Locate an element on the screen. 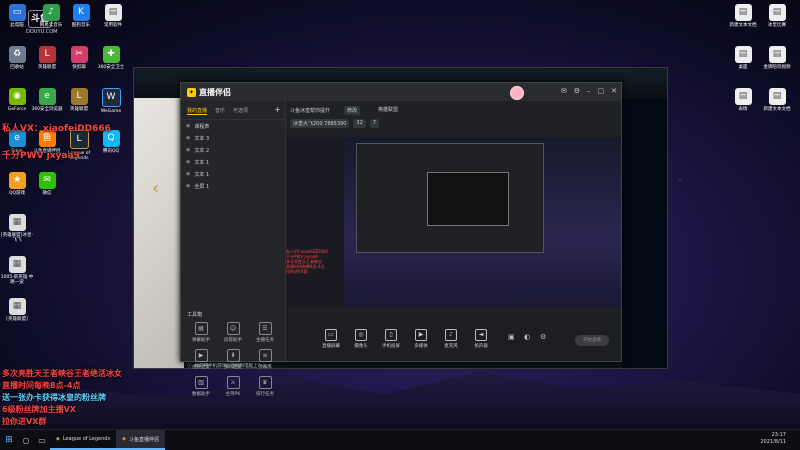  chart-icon: ▥ is located at coordinates (201, 382).